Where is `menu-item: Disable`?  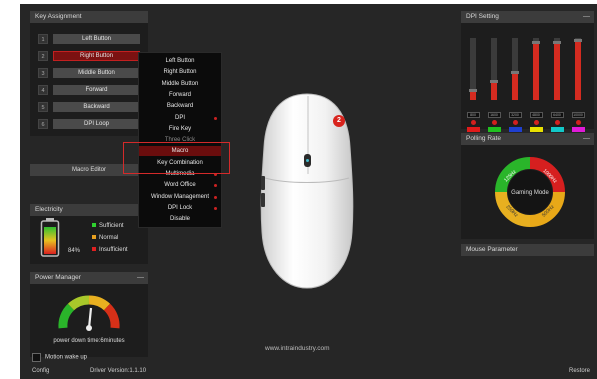 menu-item: Disable is located at coordinates (180, 219).